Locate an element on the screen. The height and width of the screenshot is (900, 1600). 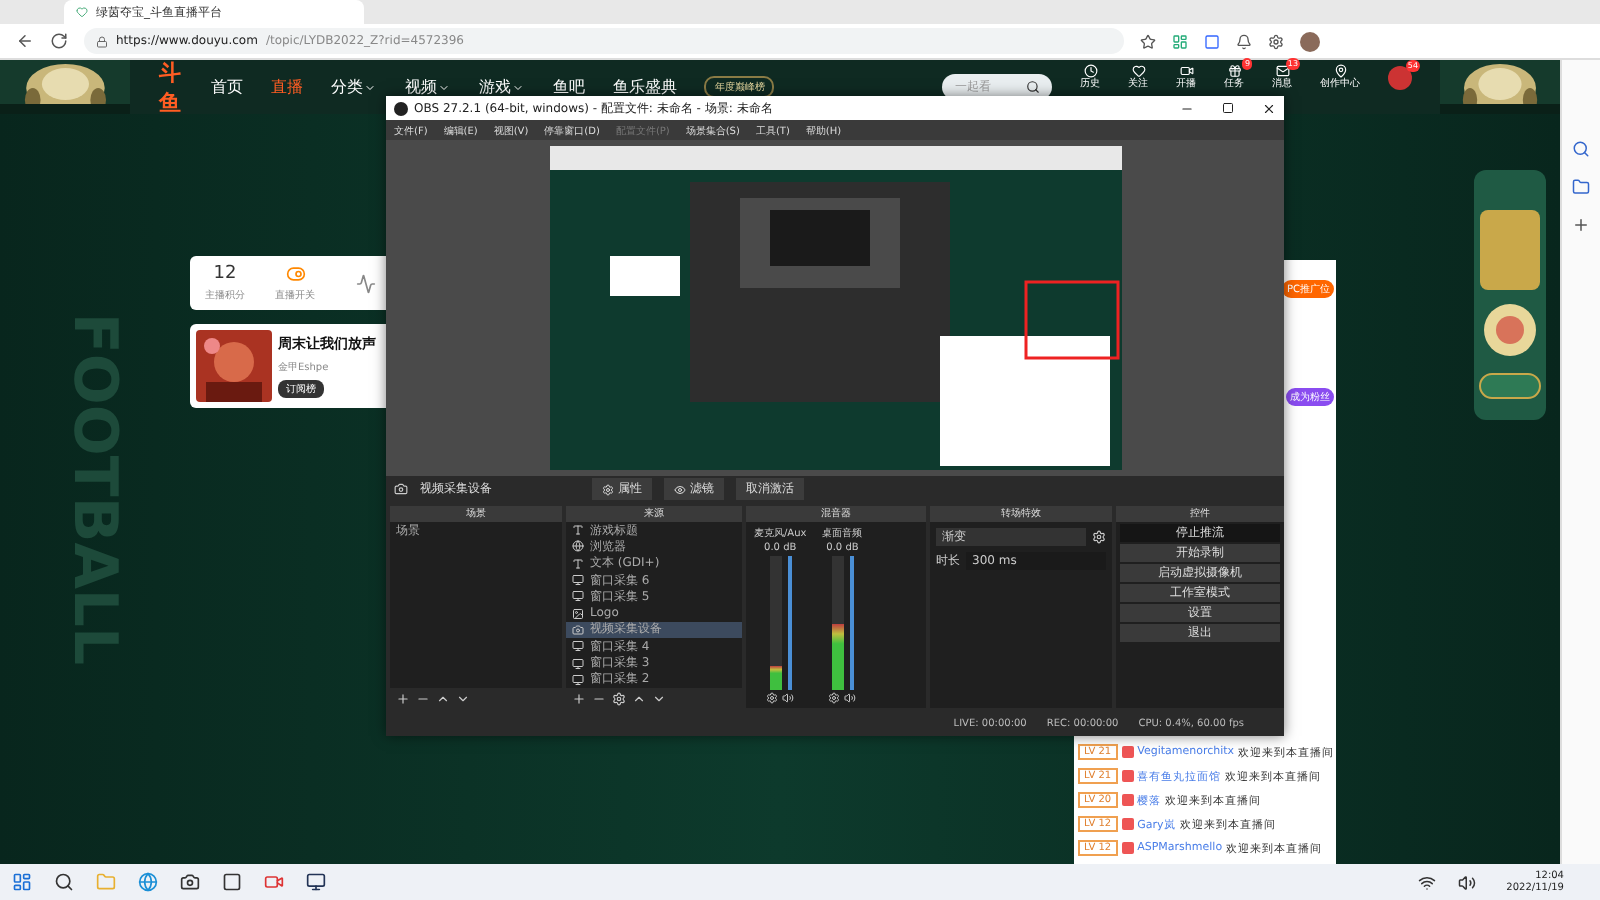
nav-link: 鱼乐盛典 is located at coordinates (644, 87).